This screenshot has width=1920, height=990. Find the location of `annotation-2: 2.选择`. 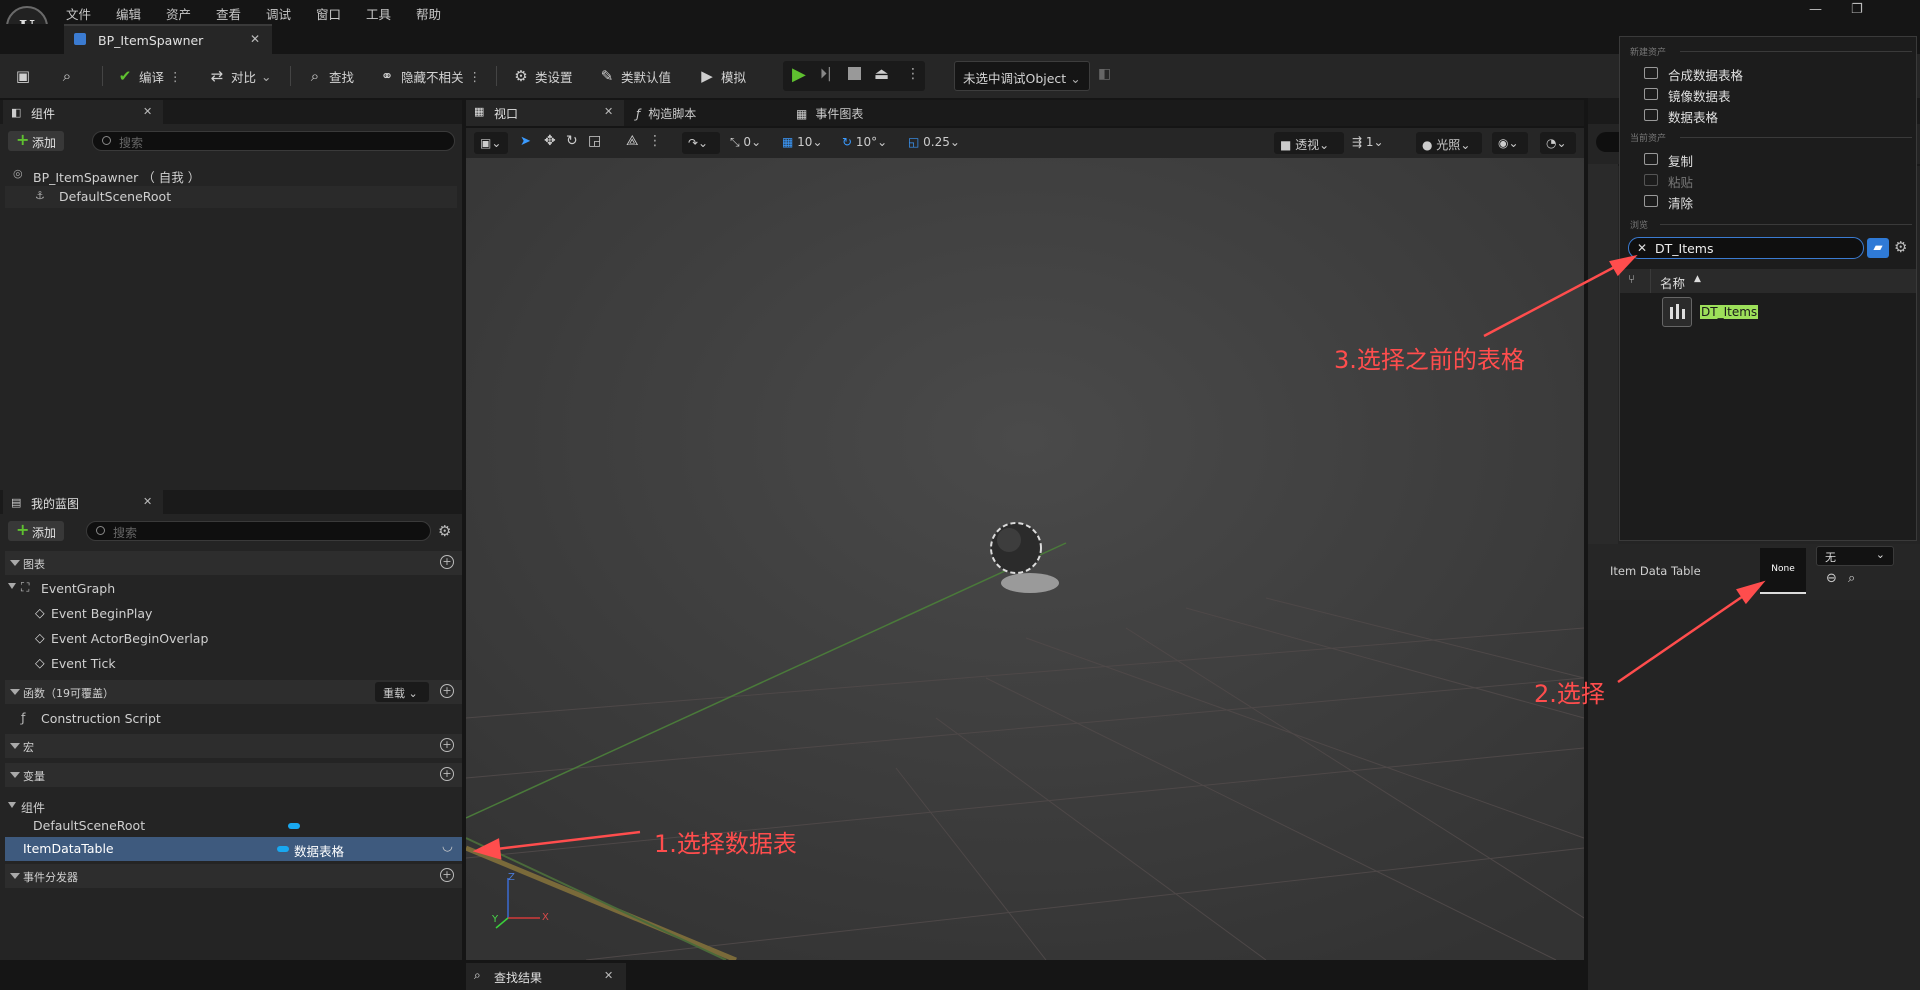

annotation-2: 2.选择 is located at coordinates (1569, 694).